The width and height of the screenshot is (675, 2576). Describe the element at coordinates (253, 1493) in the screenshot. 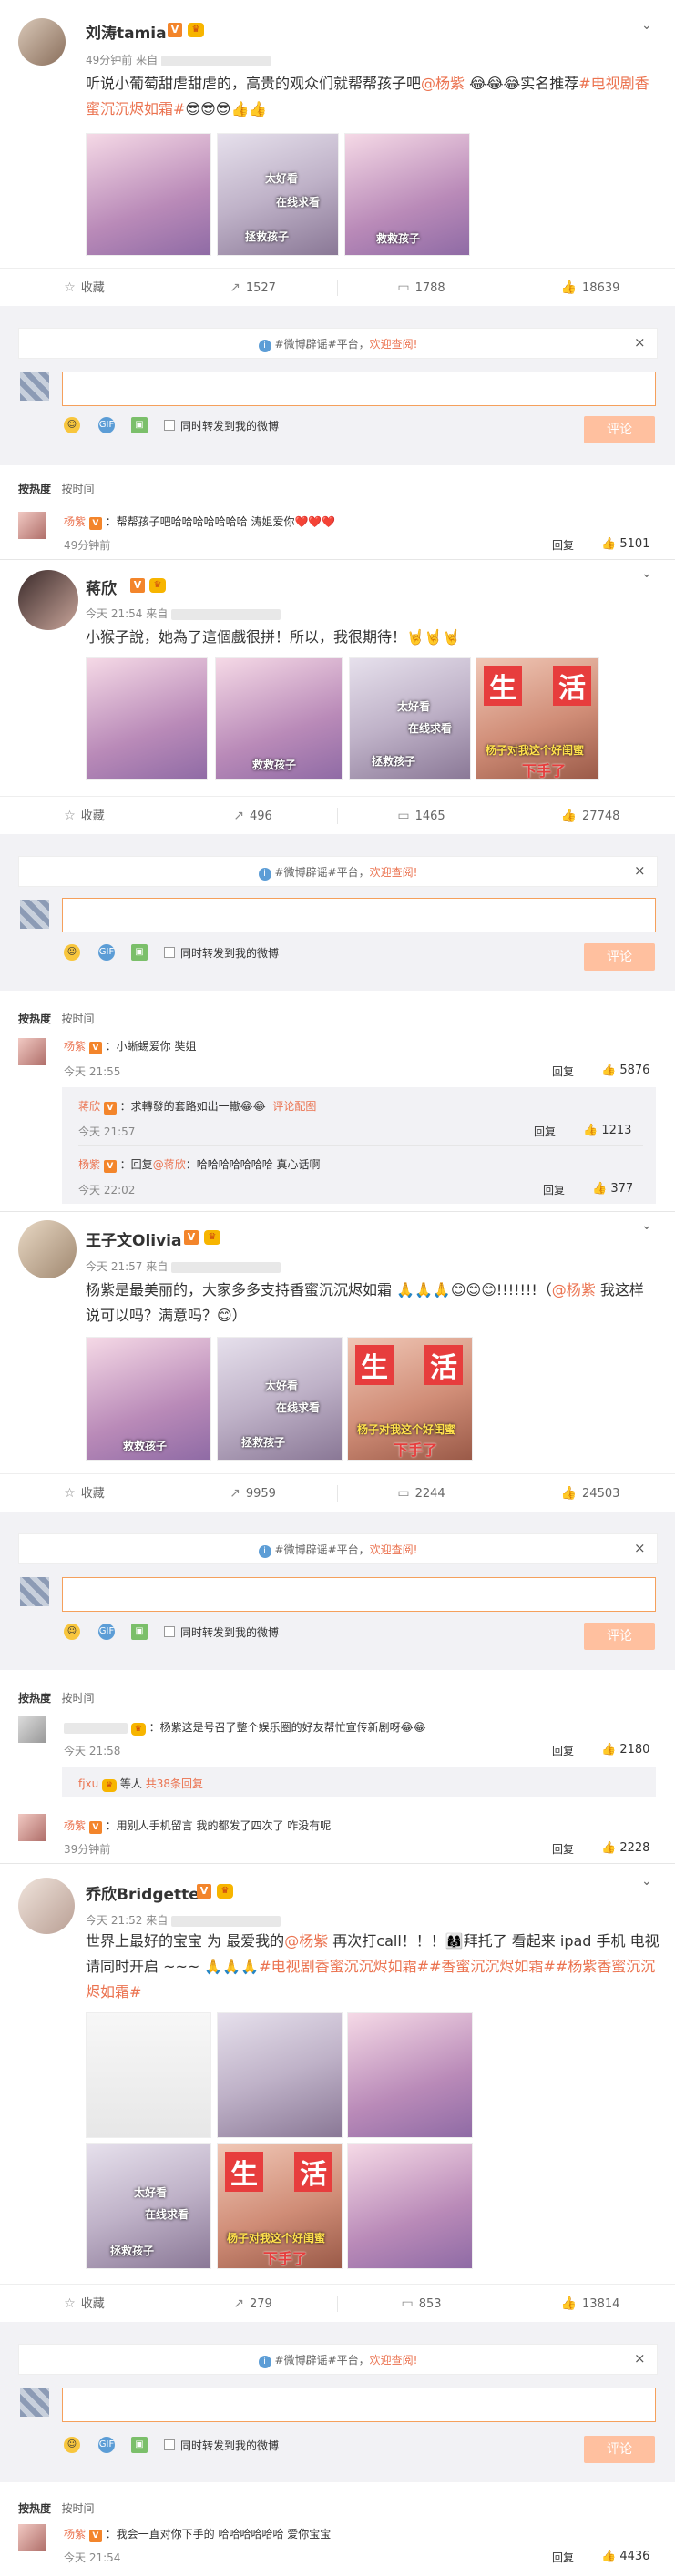

I see `repost-button: ↗ 9959` at that location.